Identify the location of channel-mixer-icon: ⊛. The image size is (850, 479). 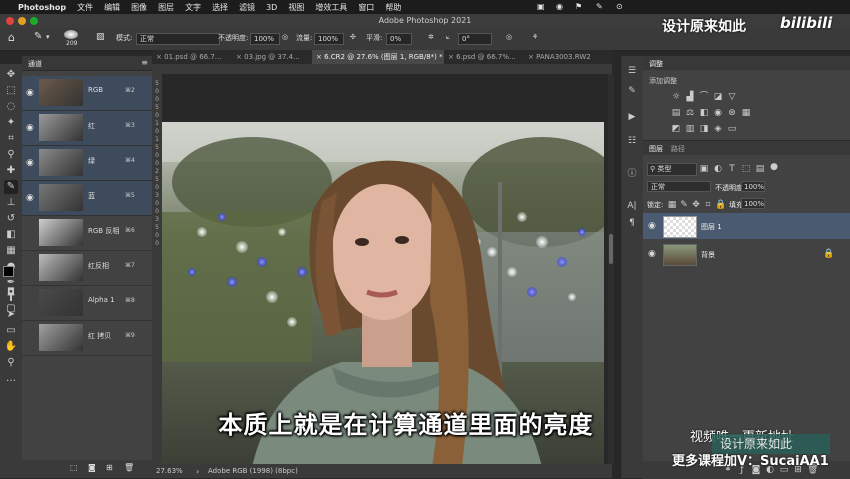
(732, 113).